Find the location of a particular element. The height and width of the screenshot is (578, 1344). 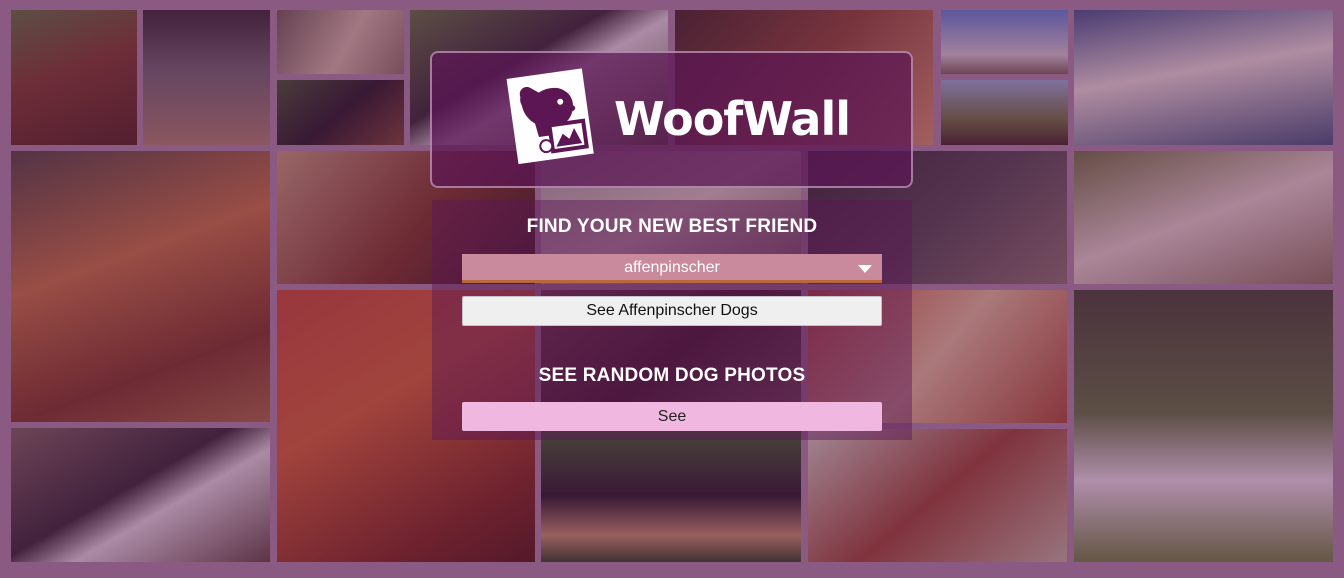

breed-select: affenpinscher is located at coordinates (672, 268).